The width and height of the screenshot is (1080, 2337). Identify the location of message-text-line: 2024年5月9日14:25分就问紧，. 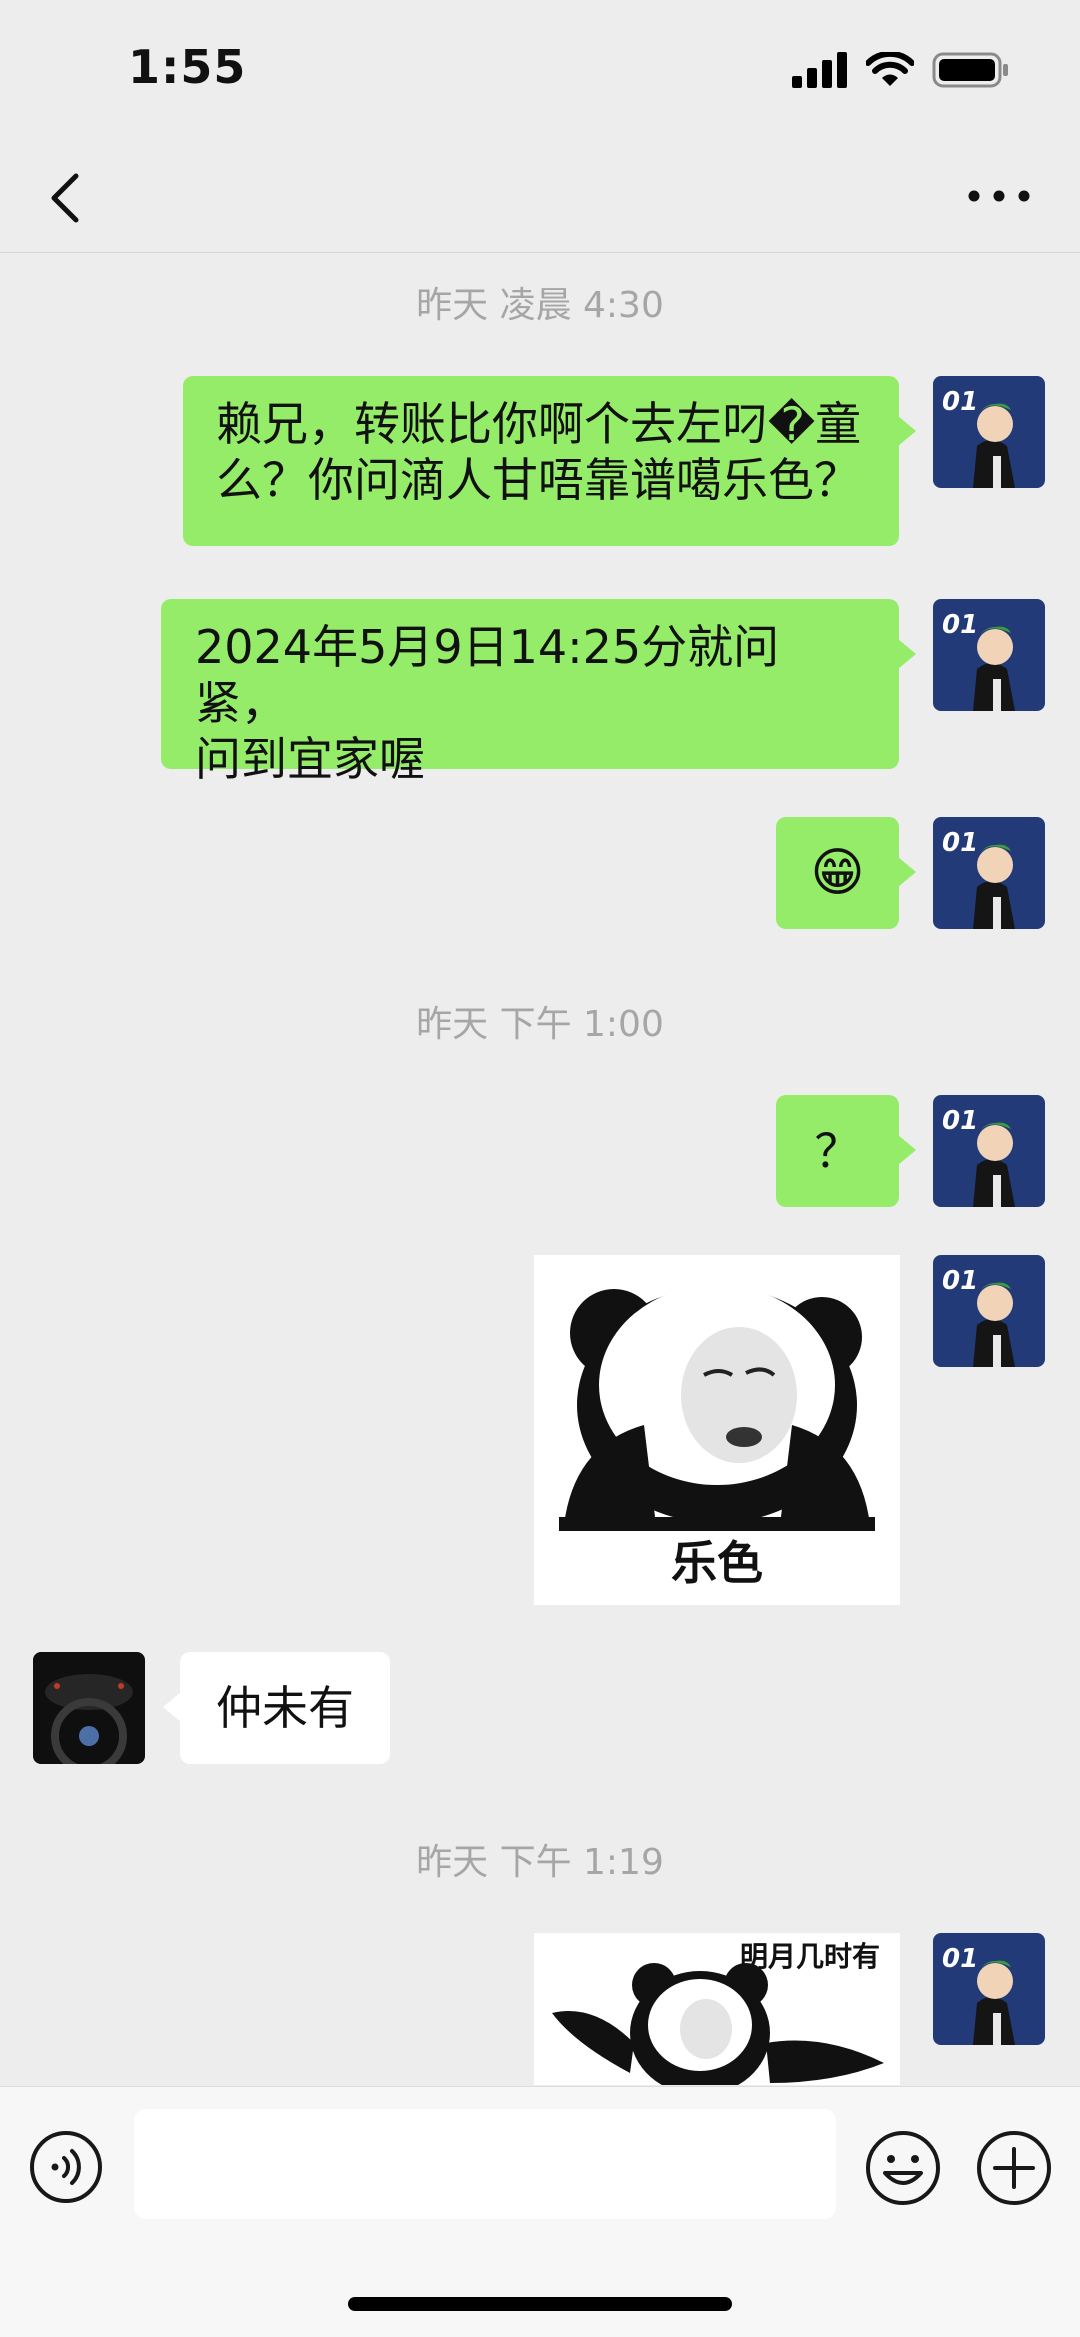
(487, 675).